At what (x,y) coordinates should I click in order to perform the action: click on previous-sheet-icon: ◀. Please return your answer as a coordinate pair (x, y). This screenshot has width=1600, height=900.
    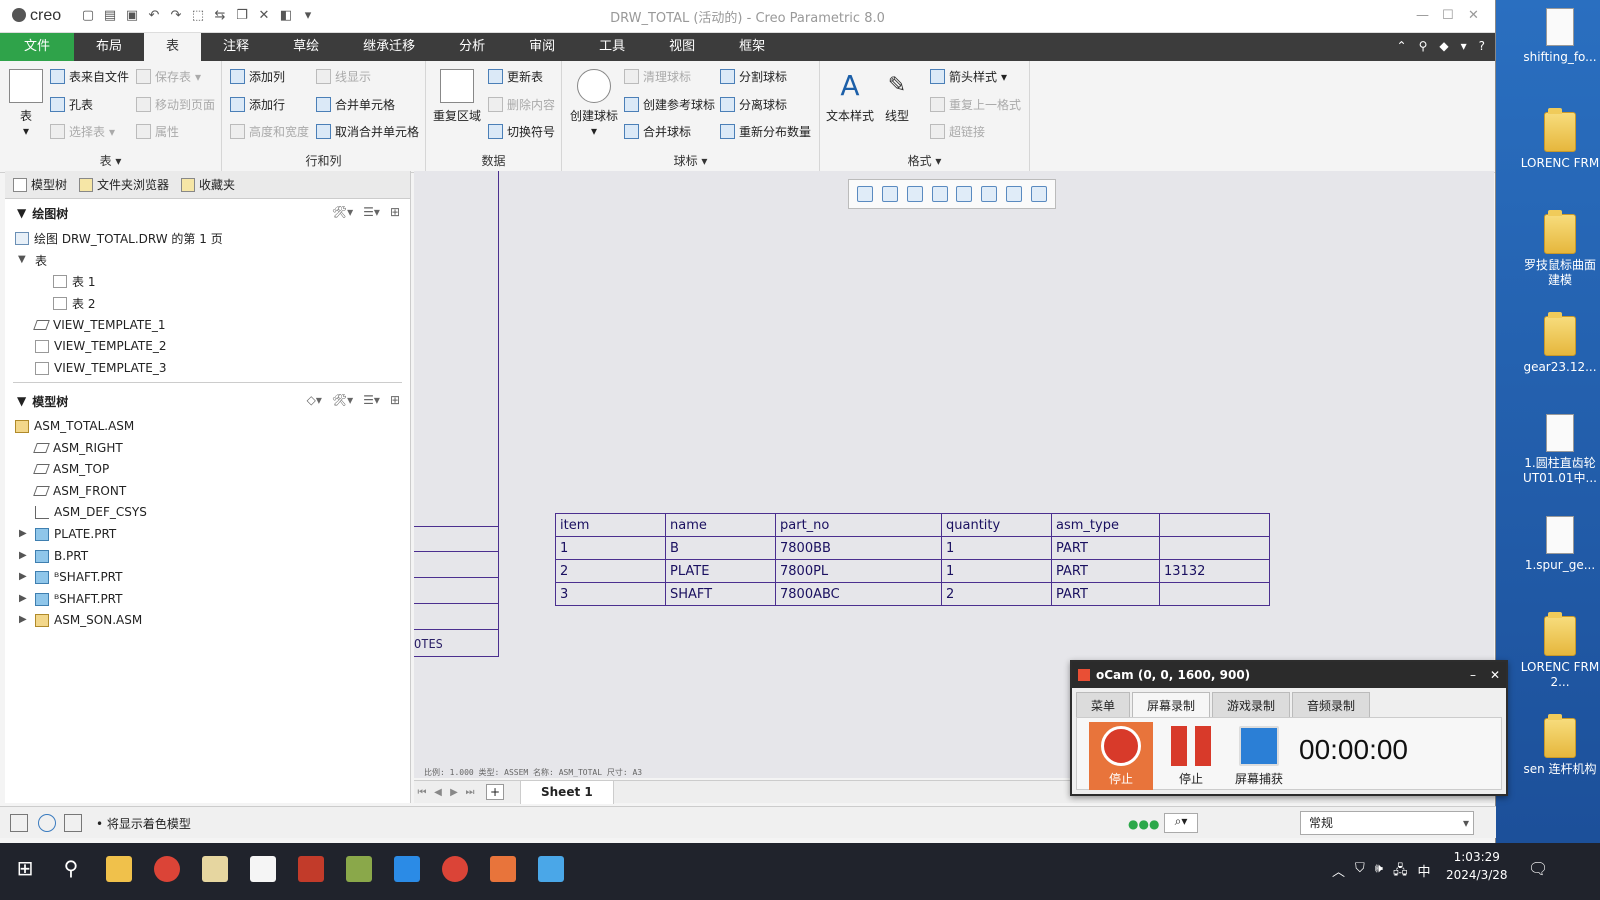
    Looking at the image, I should click on (438, 792).